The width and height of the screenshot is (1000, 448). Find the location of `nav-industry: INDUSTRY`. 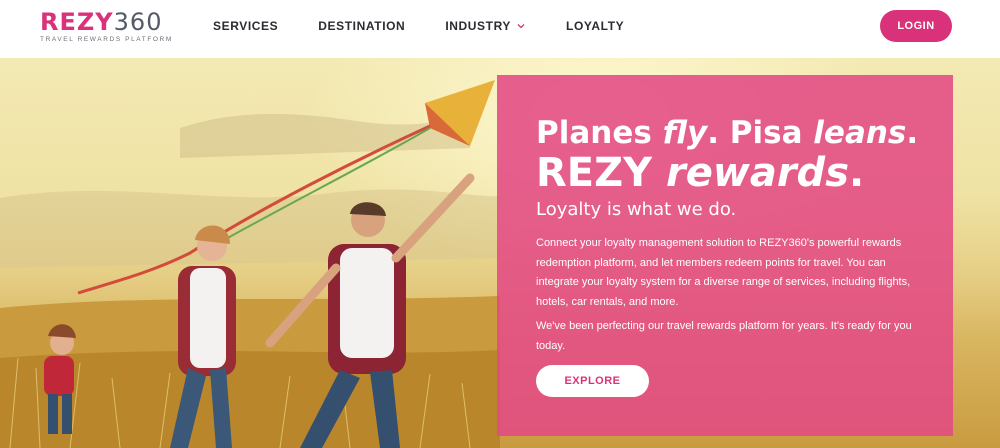

nav-industry: INDUSTRY is located at coordinates (485, 26).